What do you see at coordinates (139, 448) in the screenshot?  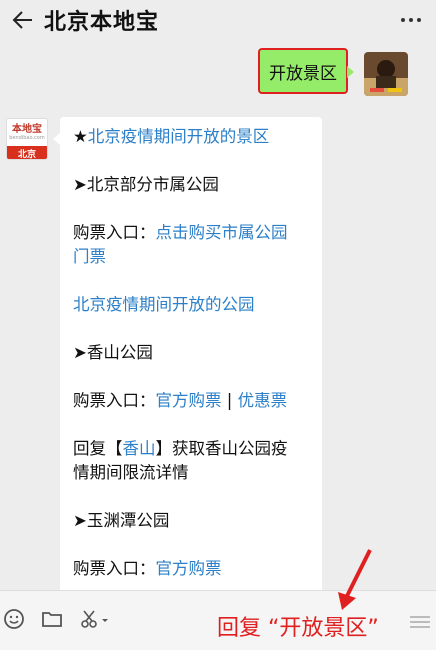 I see `link-xiangshan-keyword: 香山` at bounding box center [139, 448].